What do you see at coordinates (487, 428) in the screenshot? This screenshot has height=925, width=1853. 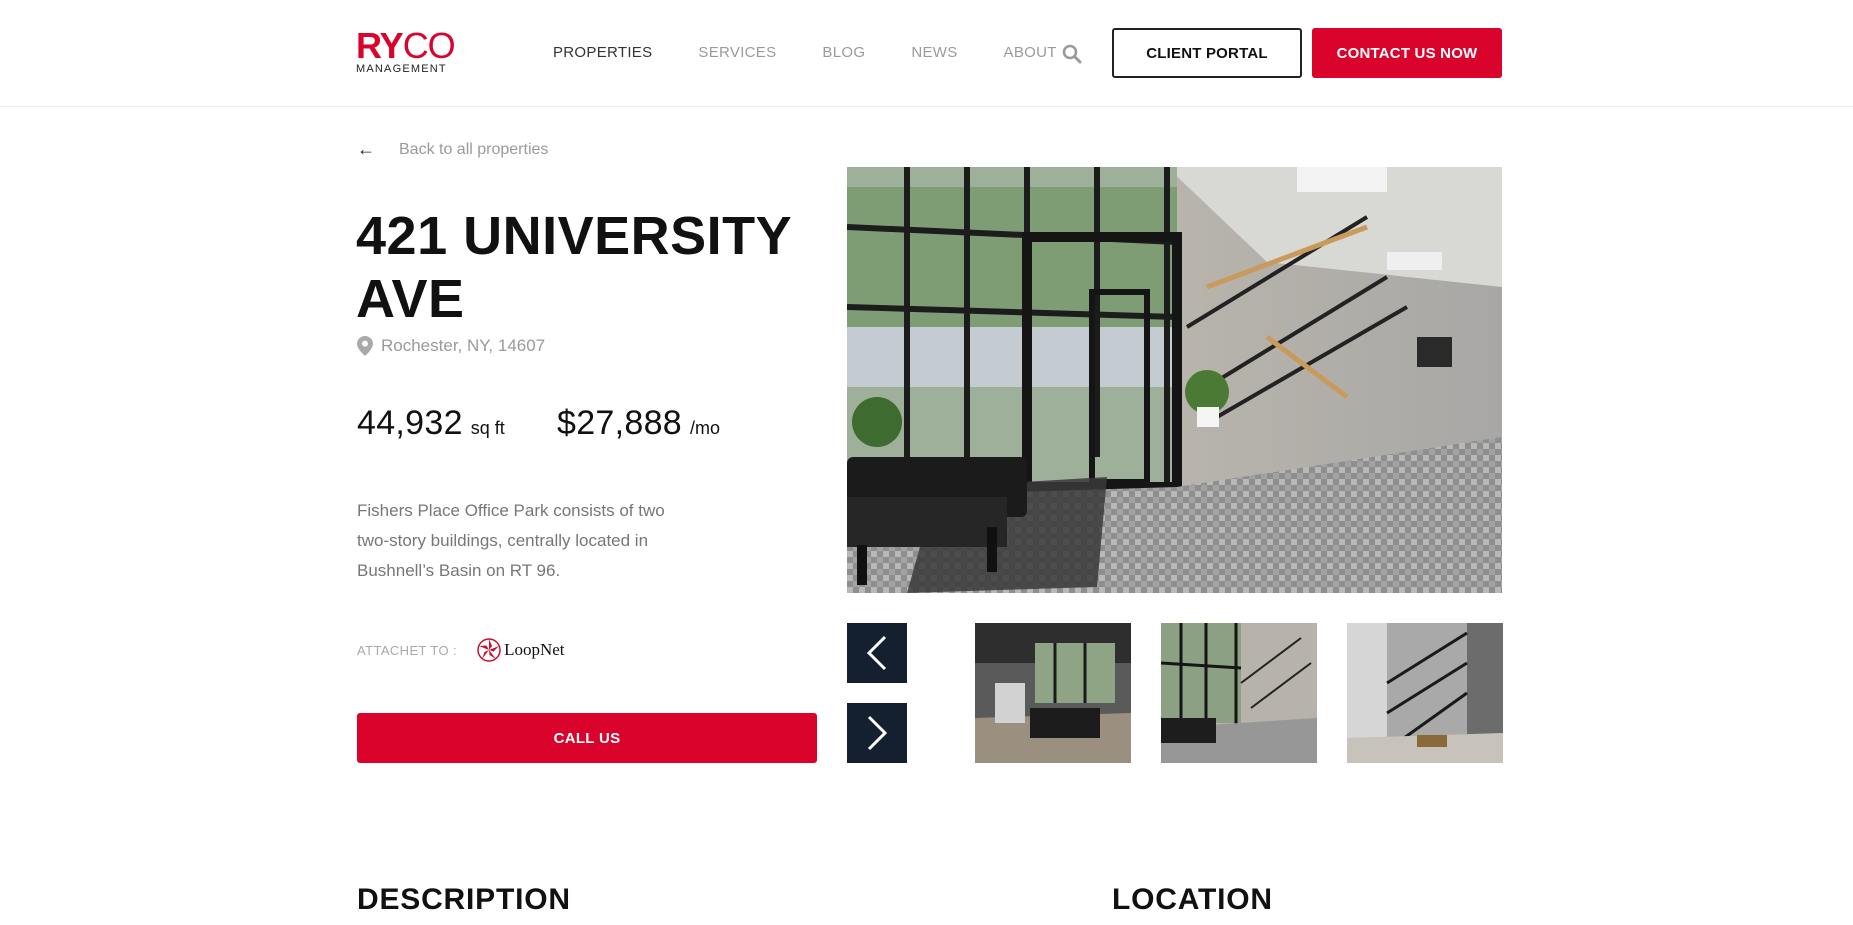 I see `area-unit: sq ft` at bounding box center [487, 428].